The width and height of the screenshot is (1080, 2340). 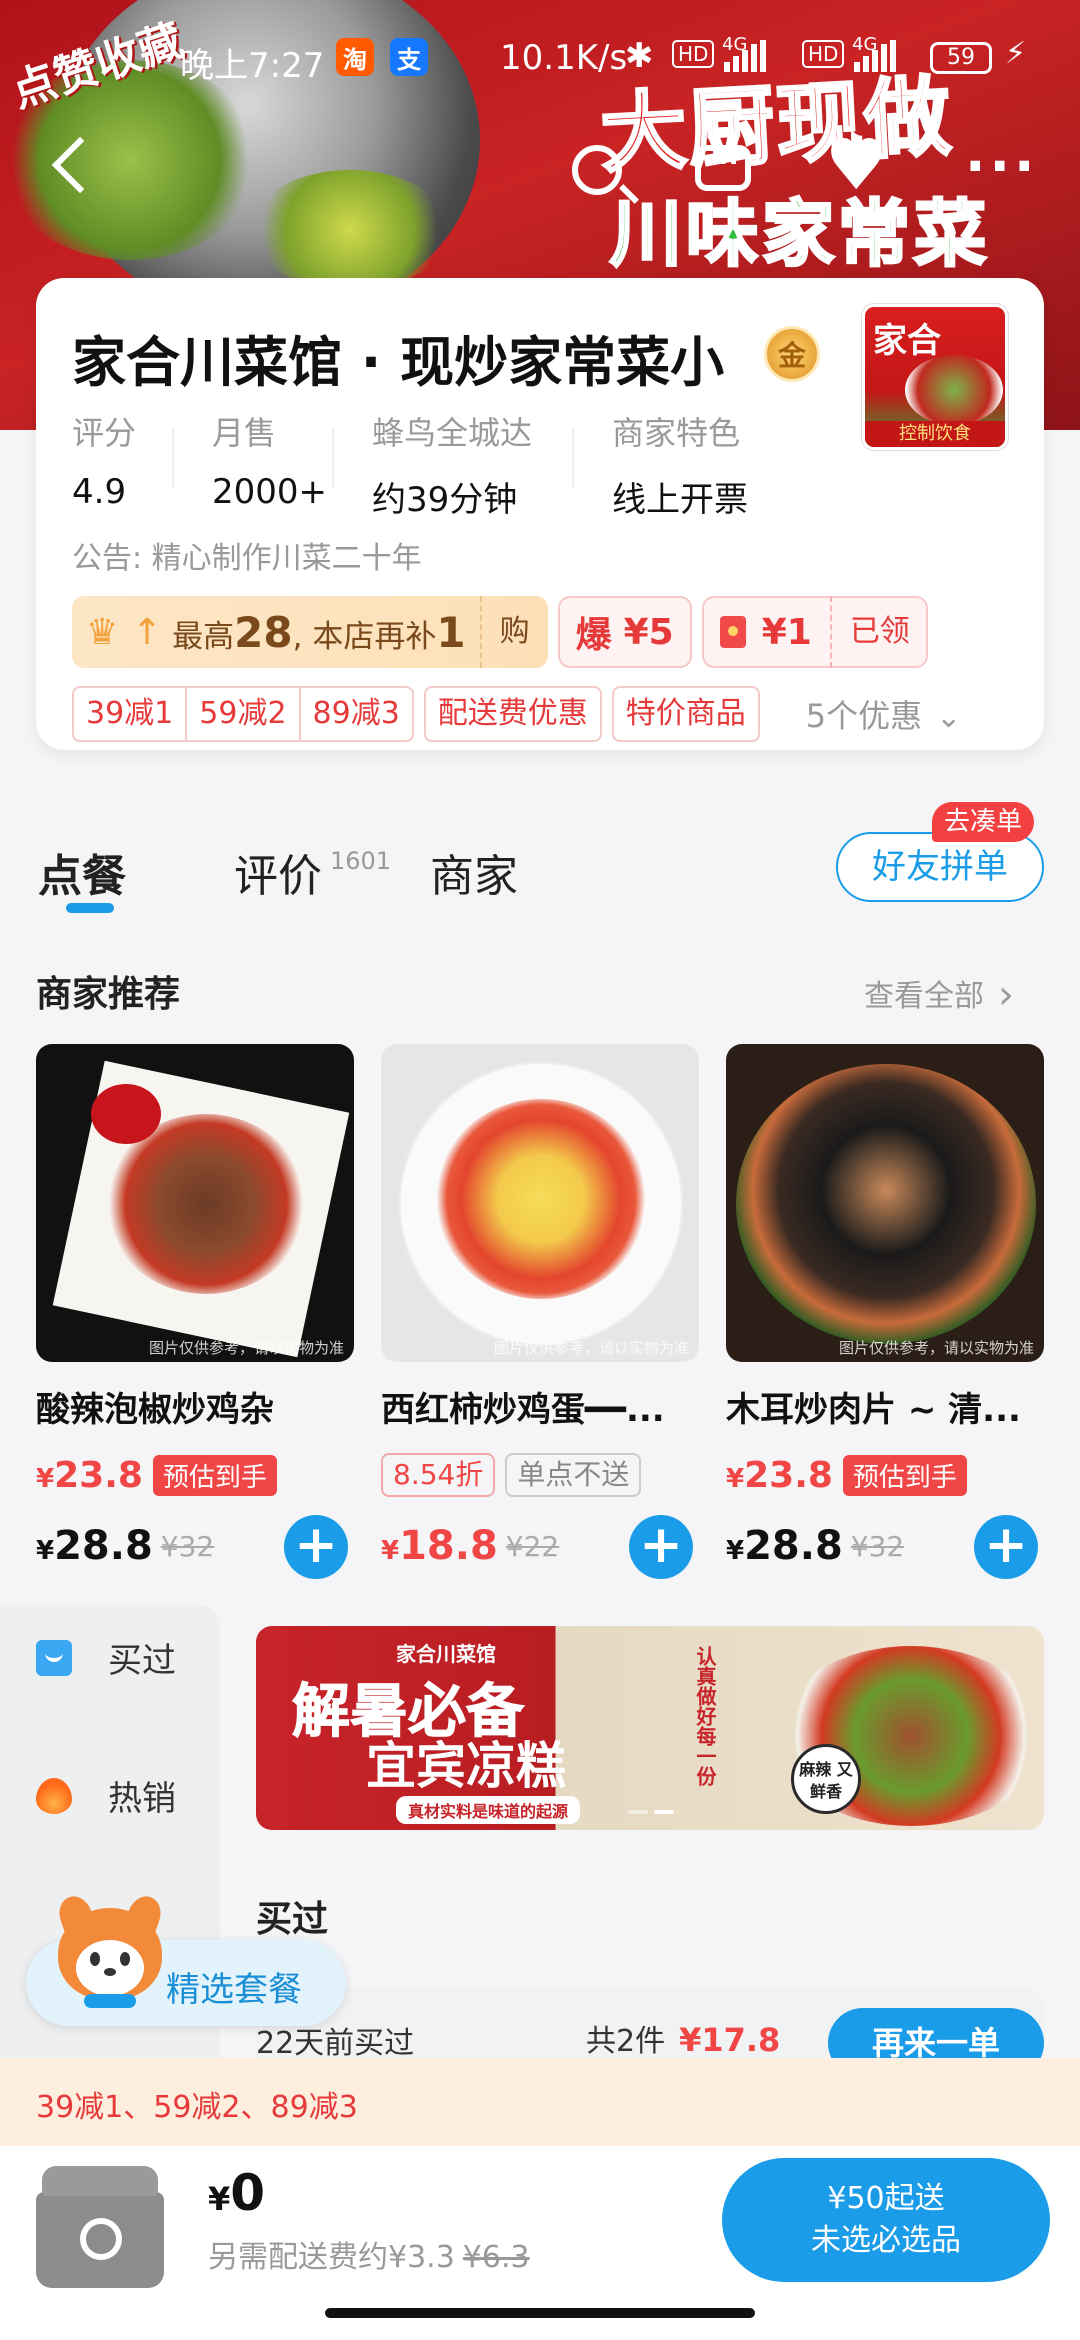 I want to click on fire-icon, so click(x=54, y=1795).